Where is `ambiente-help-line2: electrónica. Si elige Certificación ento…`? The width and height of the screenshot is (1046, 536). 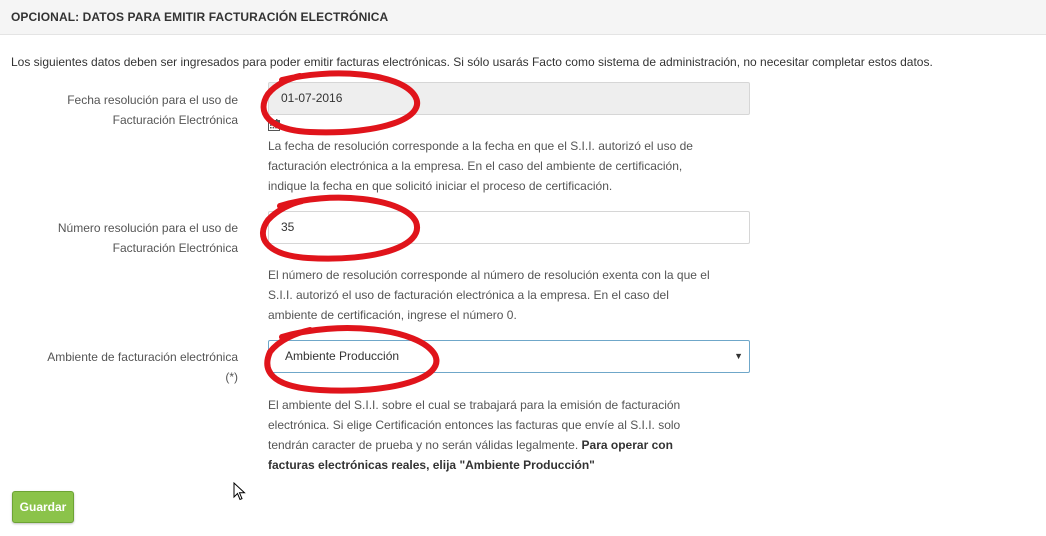 ambiente-help-line2: electrónica. Si elige Certificación ento… is located at coordinates (474, 425).